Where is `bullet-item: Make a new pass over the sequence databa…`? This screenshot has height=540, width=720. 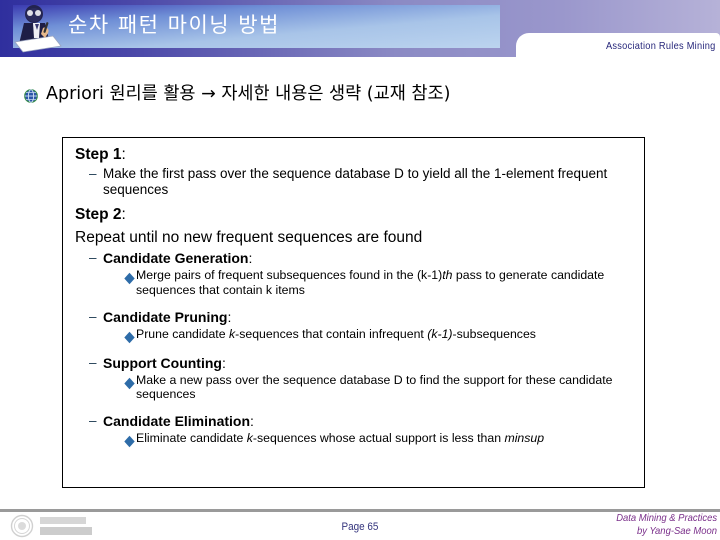 bullet-item: Make a new pass over the sequence databa… is located at coordinates (354, 388).